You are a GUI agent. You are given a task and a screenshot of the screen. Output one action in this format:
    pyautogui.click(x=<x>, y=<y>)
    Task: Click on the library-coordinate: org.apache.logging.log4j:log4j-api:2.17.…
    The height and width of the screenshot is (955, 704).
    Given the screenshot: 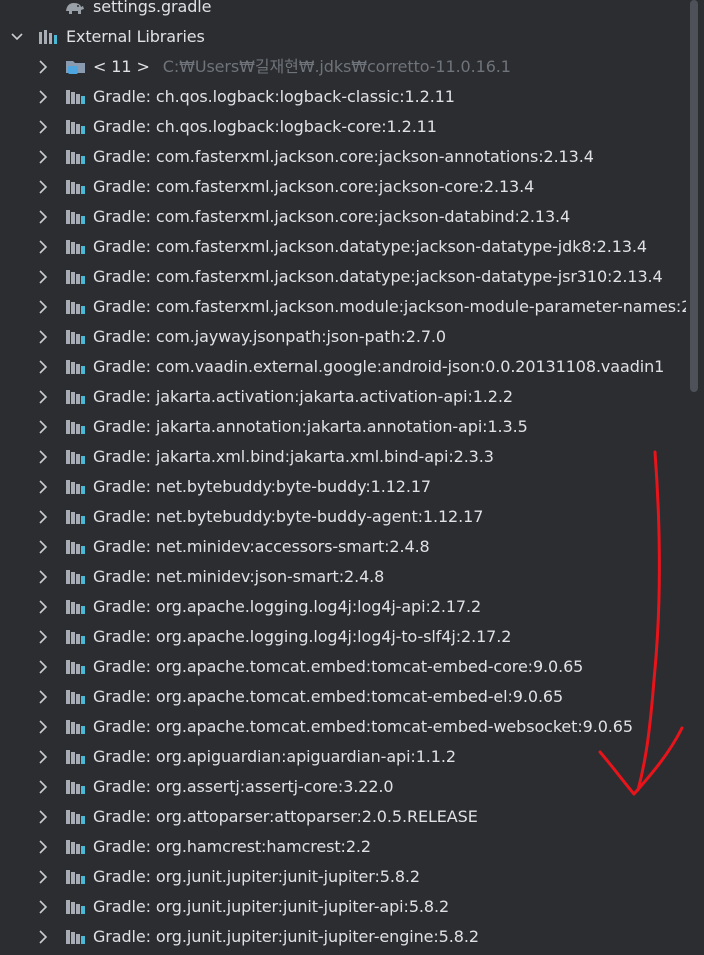 What is the action you would take?
    pyautogui.click(x=318, y=606)
    